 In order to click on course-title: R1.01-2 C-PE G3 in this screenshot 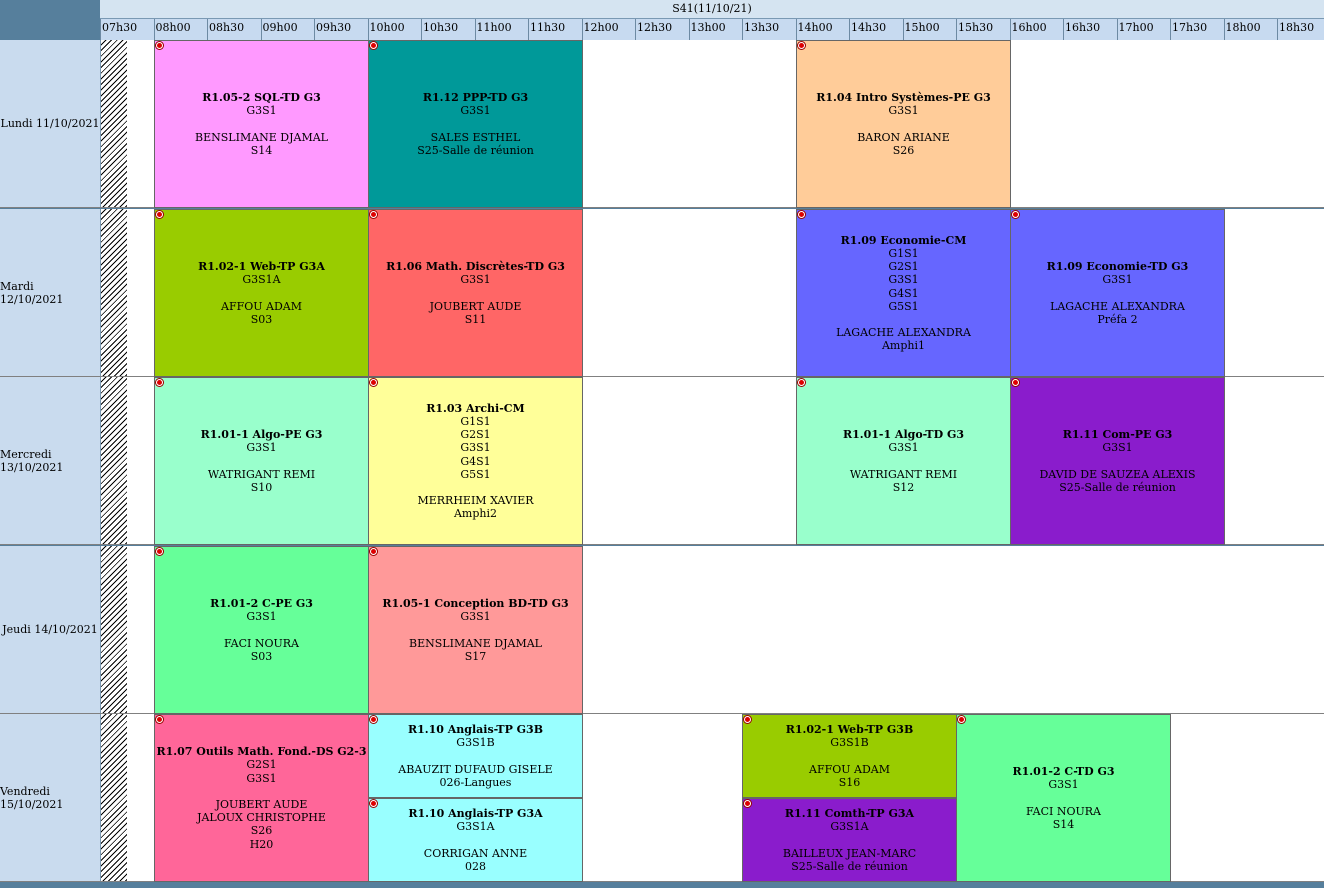, I will do `click(261, 604)`.